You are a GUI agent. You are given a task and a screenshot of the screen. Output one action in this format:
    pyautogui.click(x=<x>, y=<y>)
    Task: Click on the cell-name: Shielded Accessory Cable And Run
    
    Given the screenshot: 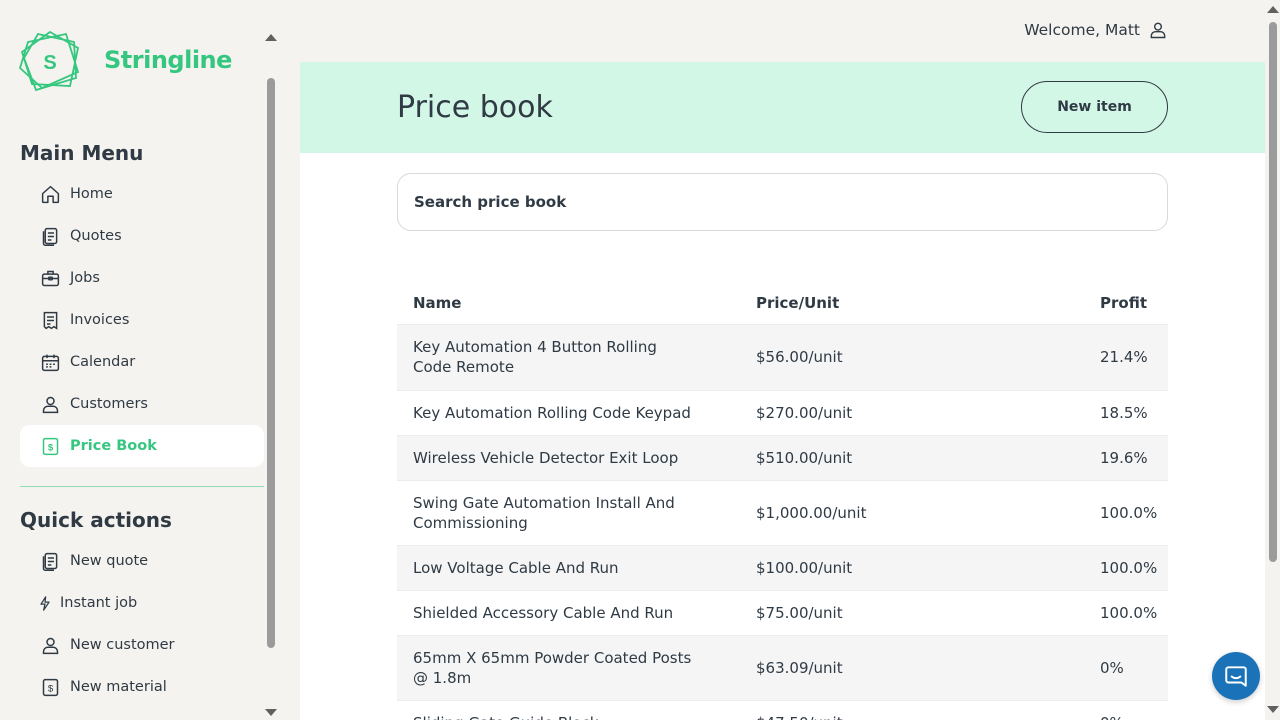 What is the action you would take?
    pyautogui.click(x=568, y=612)
    